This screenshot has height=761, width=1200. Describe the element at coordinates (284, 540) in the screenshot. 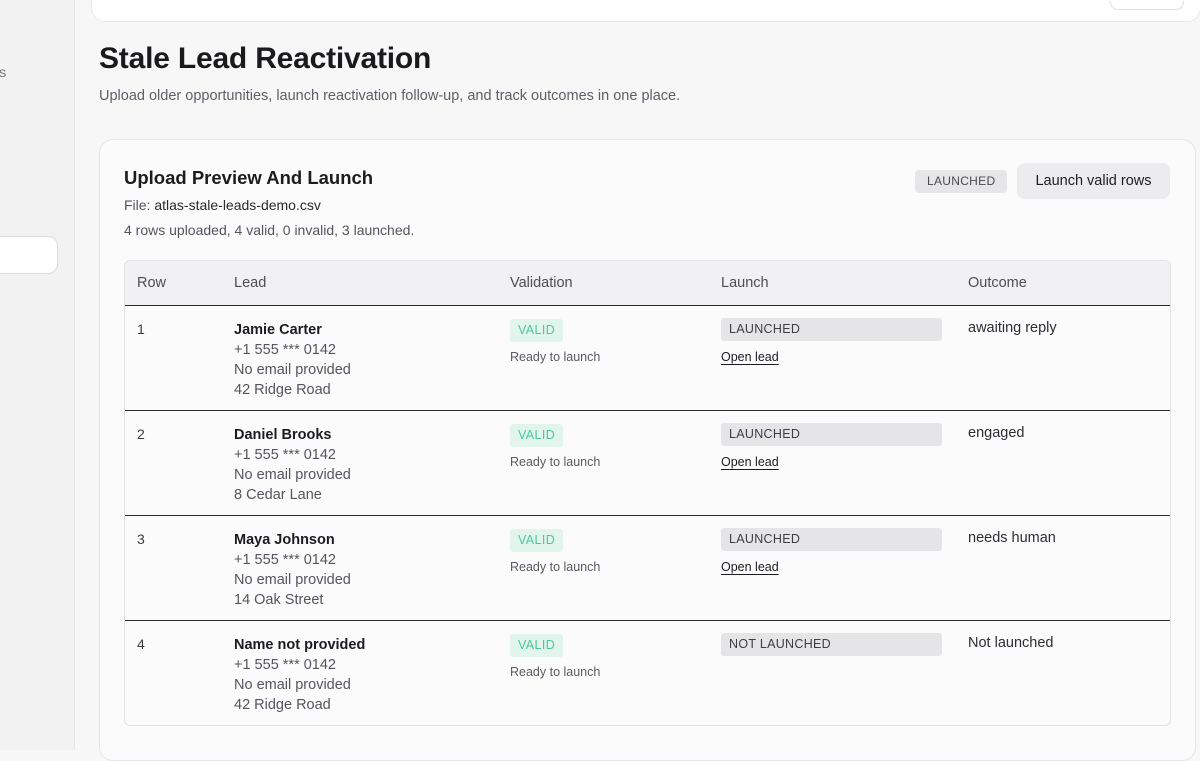

I see `lead-name: Maya Johnson` at that location.